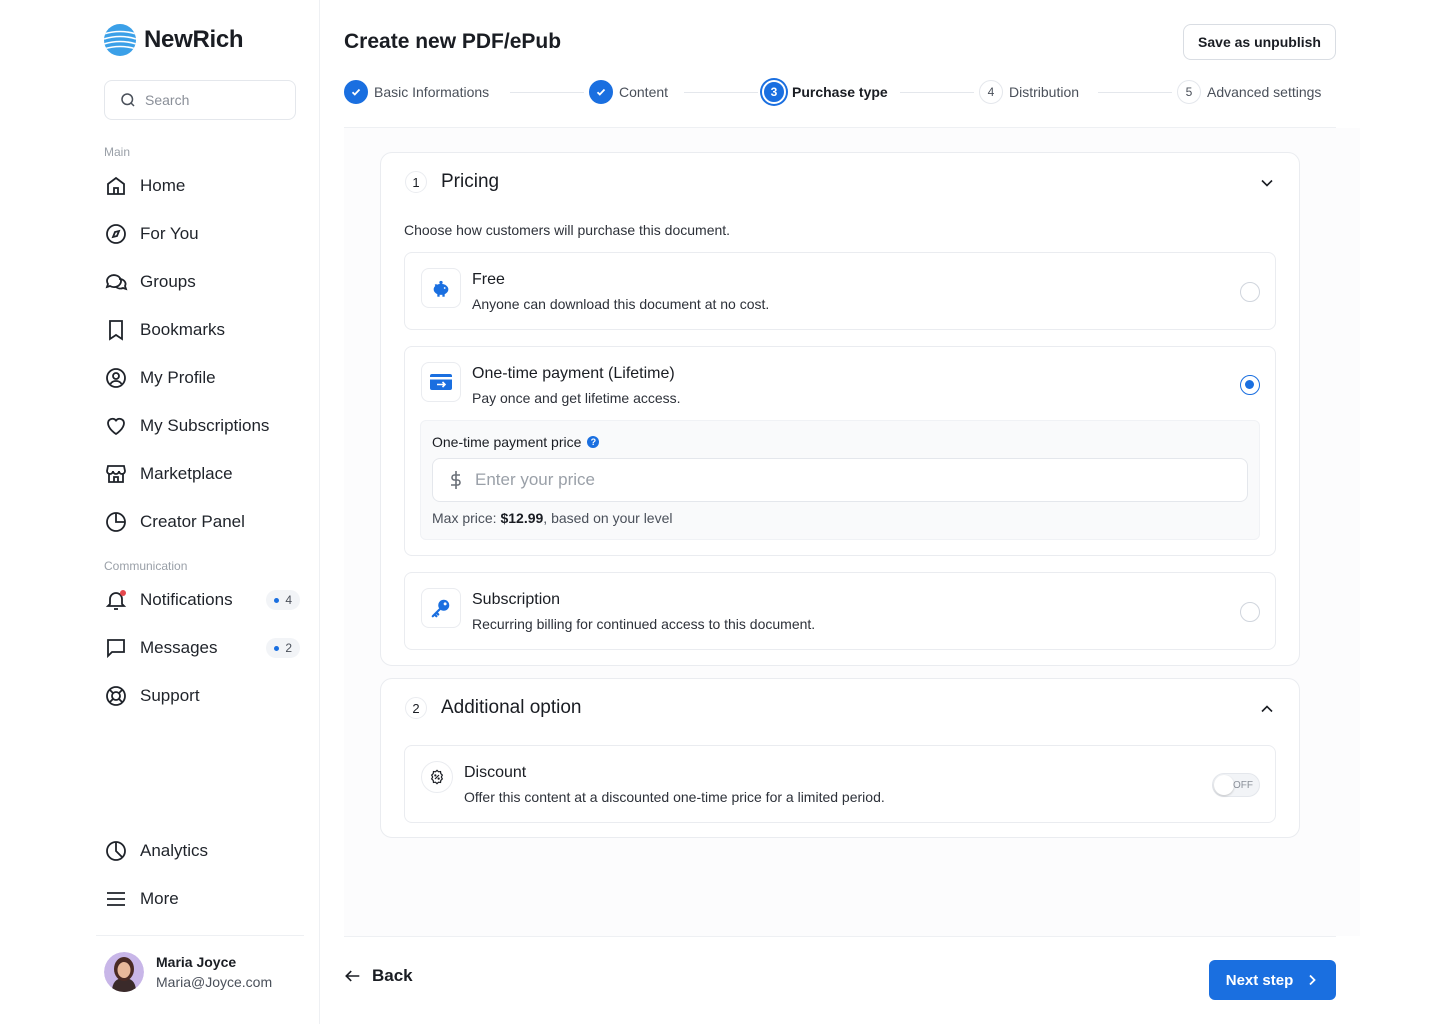 The height and width of the screenshot is (1024, 1440). I want to click on radio-free, so click(1250, 292).